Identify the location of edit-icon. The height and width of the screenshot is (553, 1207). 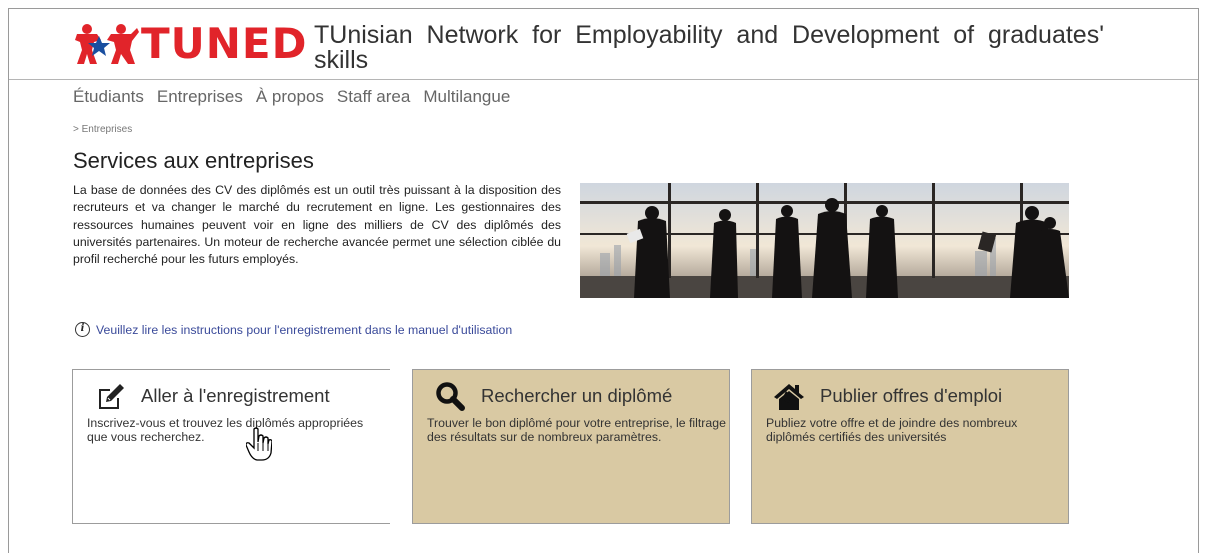
(111, 396).